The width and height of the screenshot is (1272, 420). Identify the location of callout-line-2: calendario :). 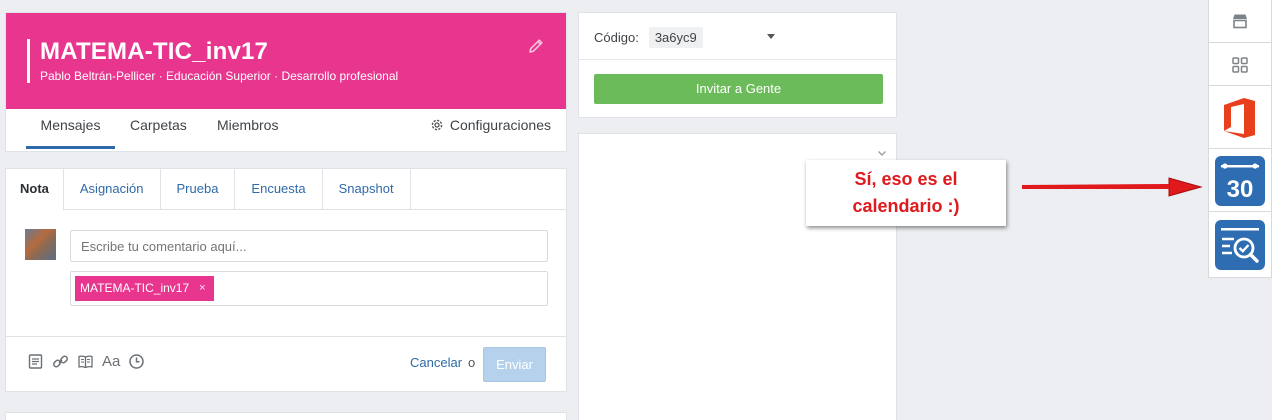
(906, 206).